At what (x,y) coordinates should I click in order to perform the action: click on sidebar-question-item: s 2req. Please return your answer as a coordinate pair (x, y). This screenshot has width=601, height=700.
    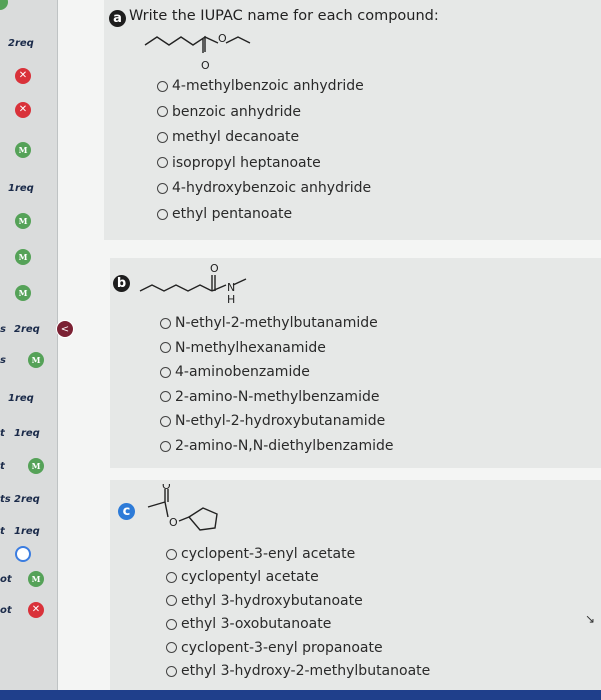
    Looking at the image, I should click on (28, 331).